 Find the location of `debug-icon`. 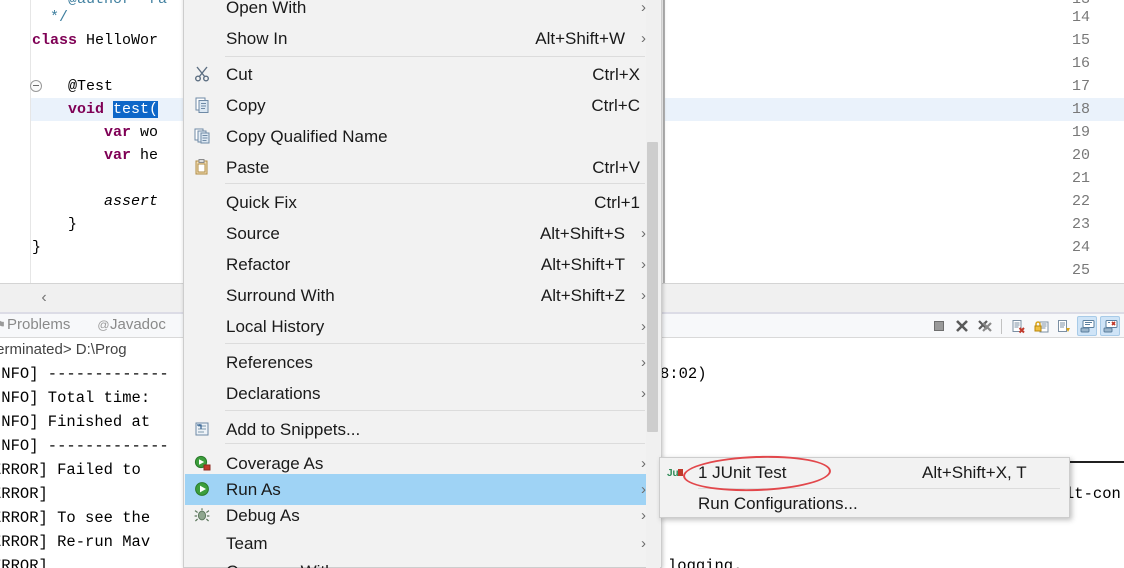

debug-icon is located at coordinates (204, 516).